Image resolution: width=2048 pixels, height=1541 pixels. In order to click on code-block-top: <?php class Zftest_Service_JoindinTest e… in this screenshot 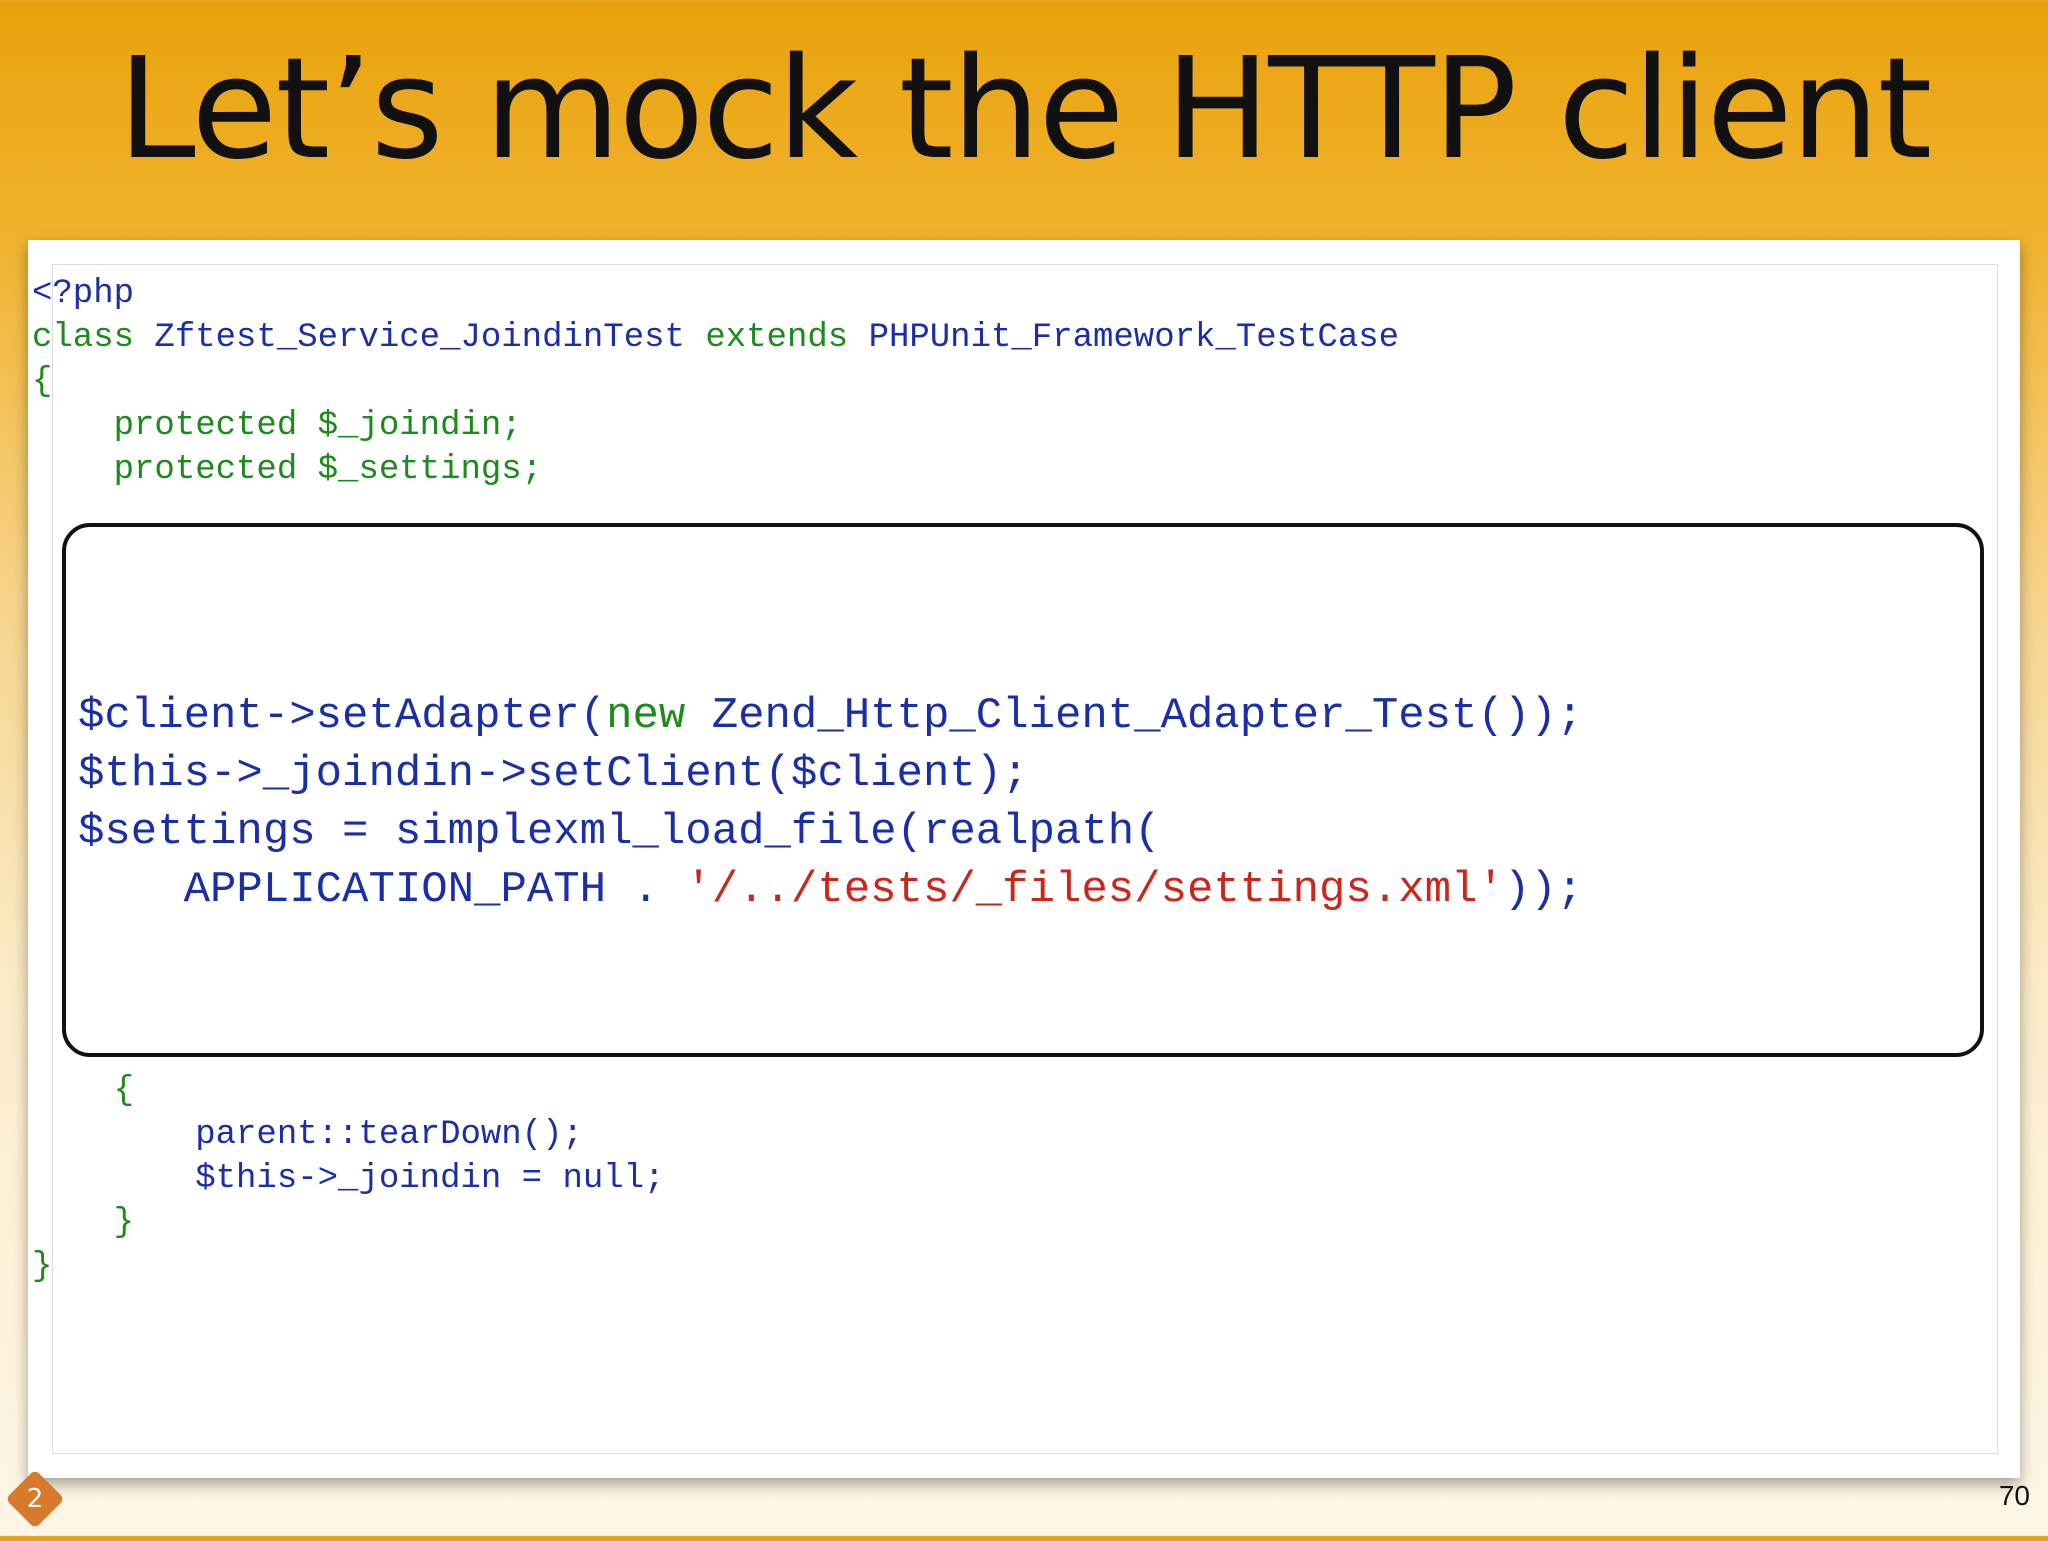, I will do `click(715, 382)`.